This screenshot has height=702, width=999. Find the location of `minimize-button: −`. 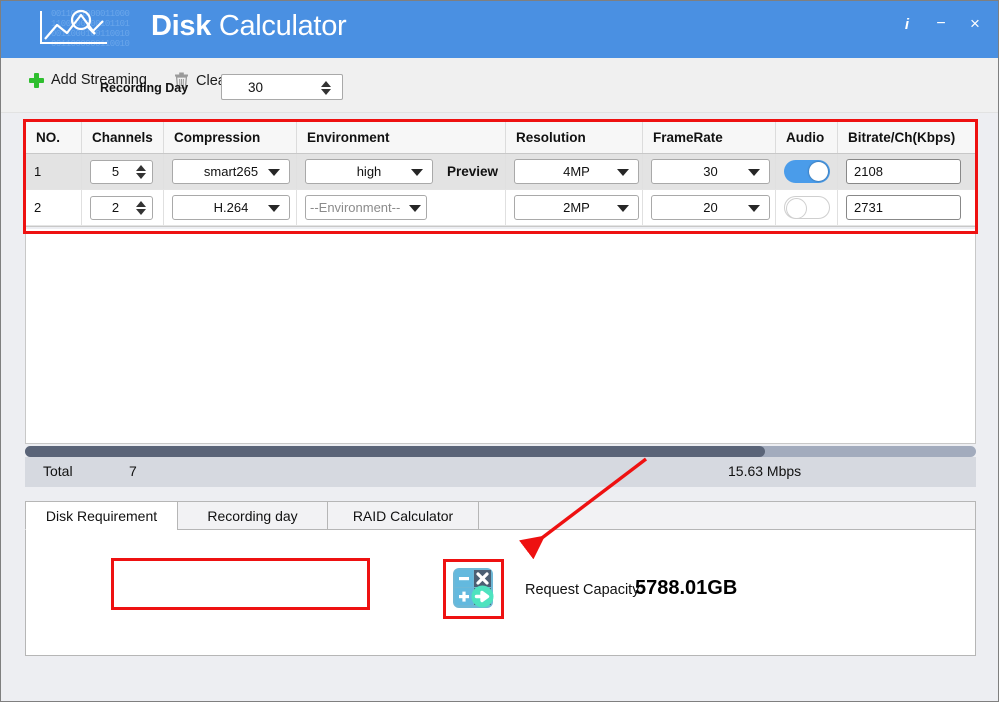

minimize-button: − is located at coordinates (941, 24).